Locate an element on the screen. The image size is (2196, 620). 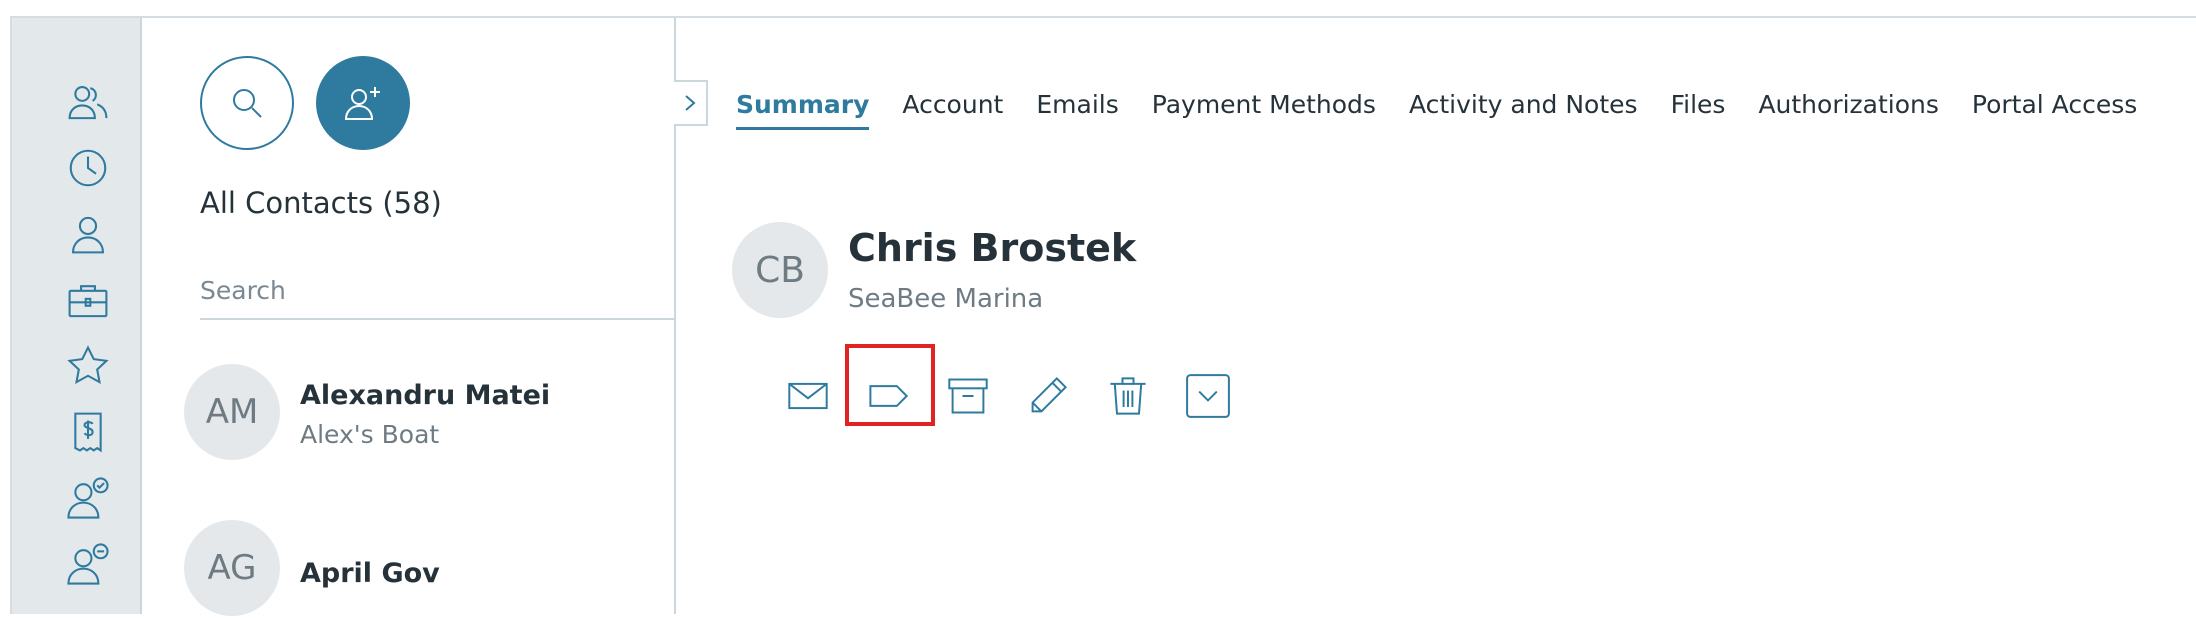
contacts-icon is located at coordinates (88, 102).